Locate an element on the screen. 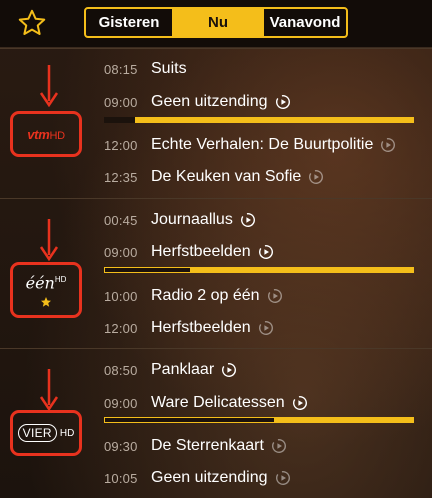  program-time: 09:30 is located at coordinates (121, 446).